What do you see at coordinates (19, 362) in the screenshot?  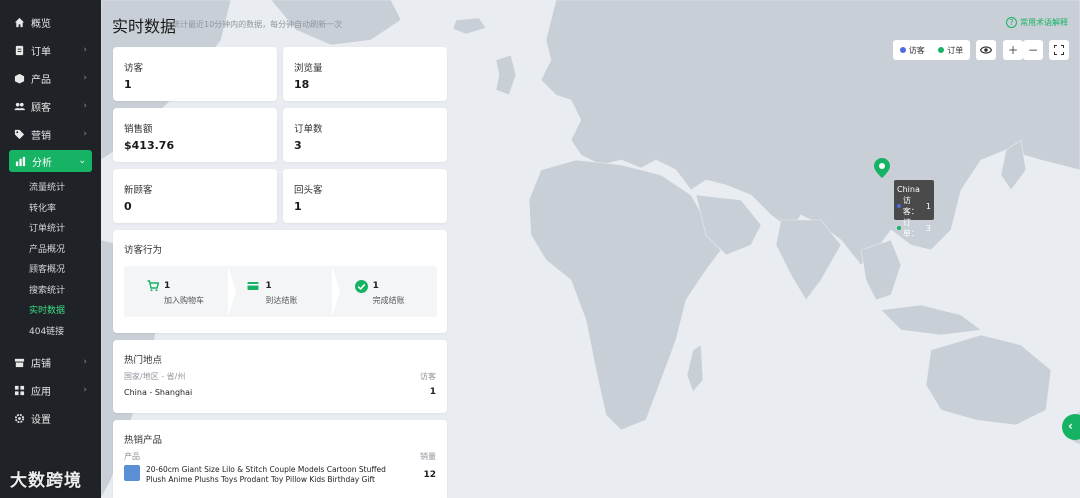 I see `store-icon` at bounding box center [19, 362].